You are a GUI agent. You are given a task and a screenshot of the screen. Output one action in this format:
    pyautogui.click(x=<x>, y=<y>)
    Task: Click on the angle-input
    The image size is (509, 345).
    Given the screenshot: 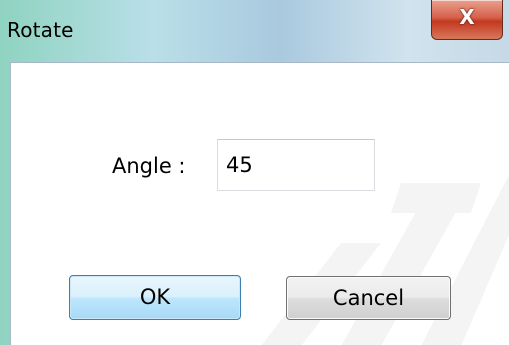 What is the action you would take?
    pyautogui.click(x=296, y=165)
    